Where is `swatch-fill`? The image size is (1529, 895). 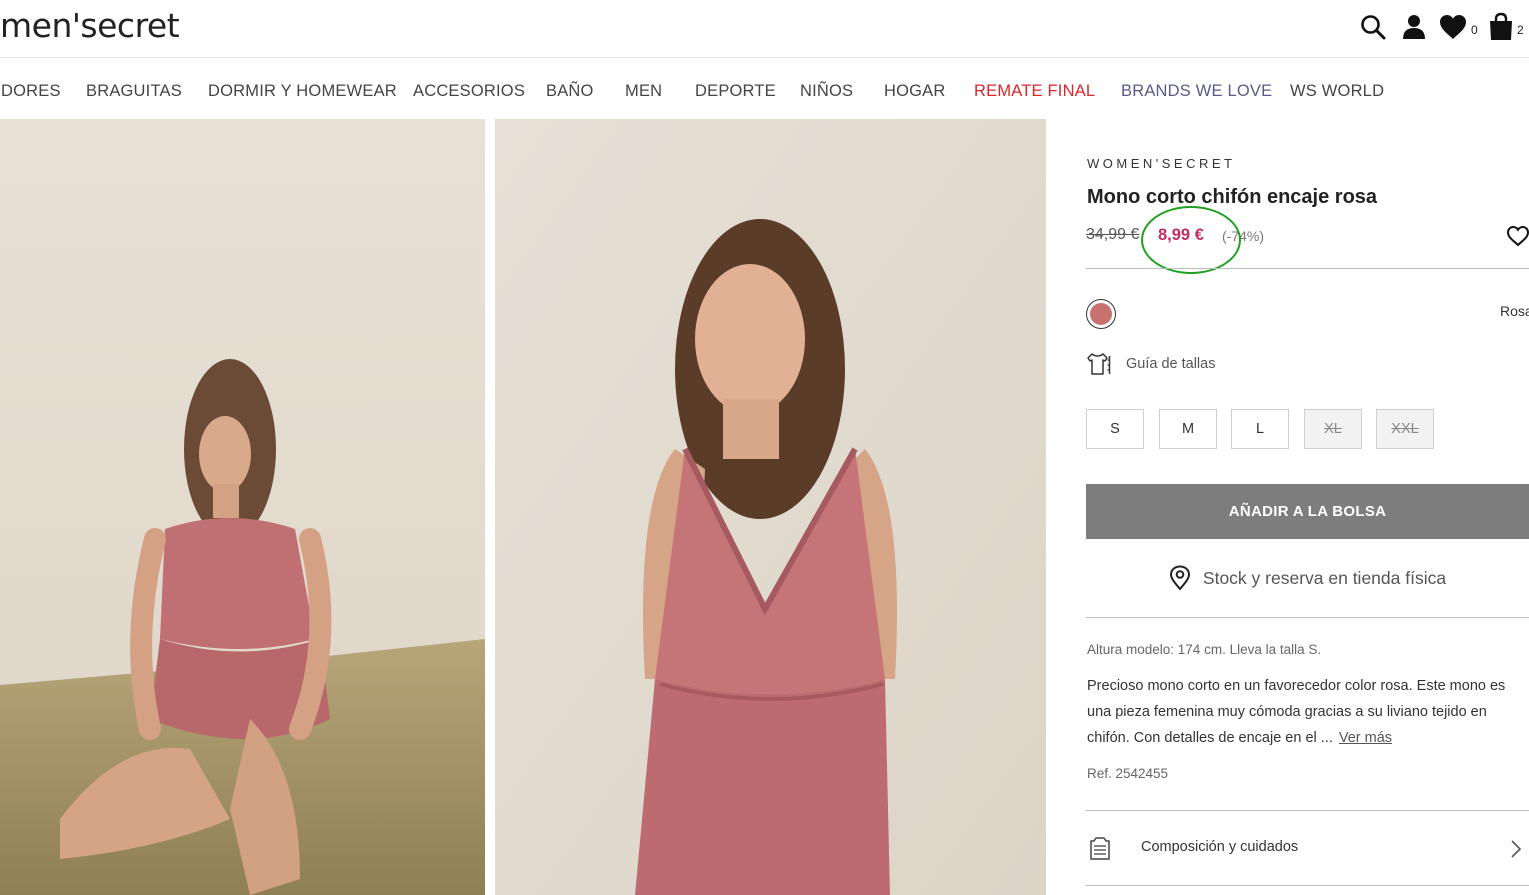 swatch-fill is located at coordinates (1101, 314).